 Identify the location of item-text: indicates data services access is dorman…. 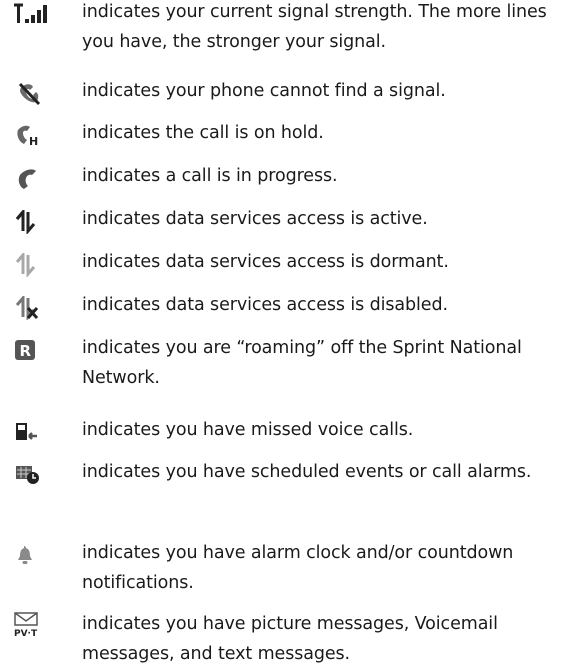
(265, 262).